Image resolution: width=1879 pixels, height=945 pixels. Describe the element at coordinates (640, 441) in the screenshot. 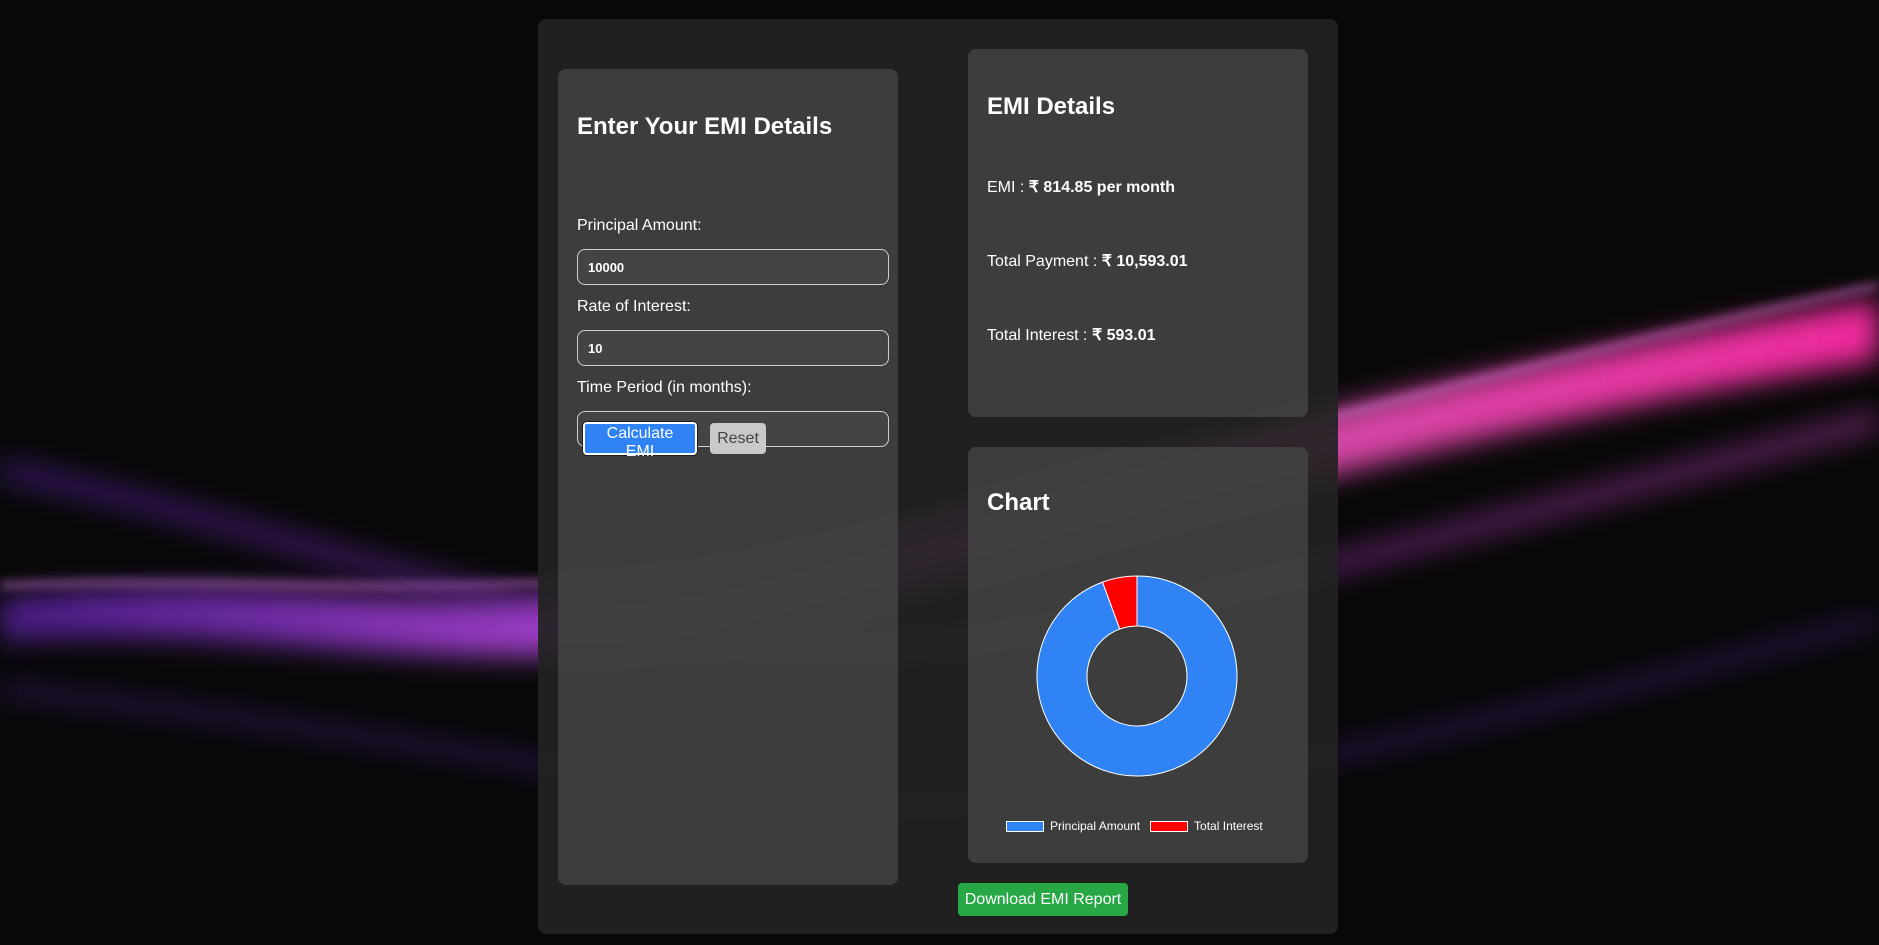

I see `calculate-emi-button: Calculate EMI` at that location.